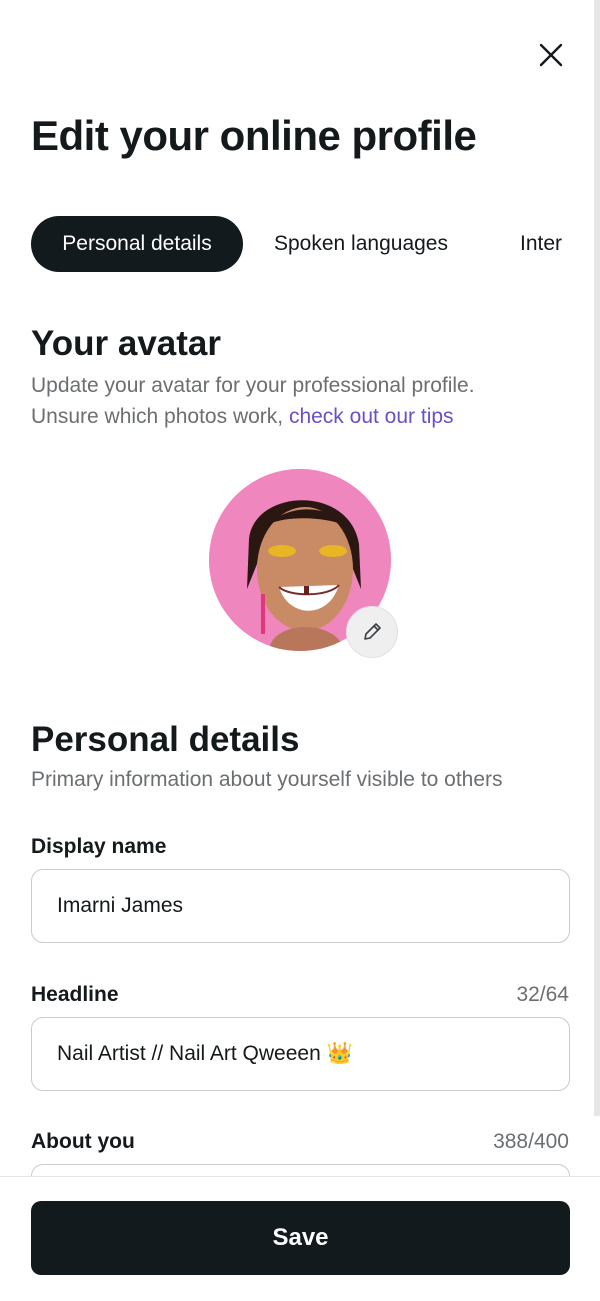 The width and height of the screenshot is (600, 1301). What do you see at coordinates (371, 416) in the screenshot?
I see `tips-link: check out our tips` at bounding box center [371, 416].